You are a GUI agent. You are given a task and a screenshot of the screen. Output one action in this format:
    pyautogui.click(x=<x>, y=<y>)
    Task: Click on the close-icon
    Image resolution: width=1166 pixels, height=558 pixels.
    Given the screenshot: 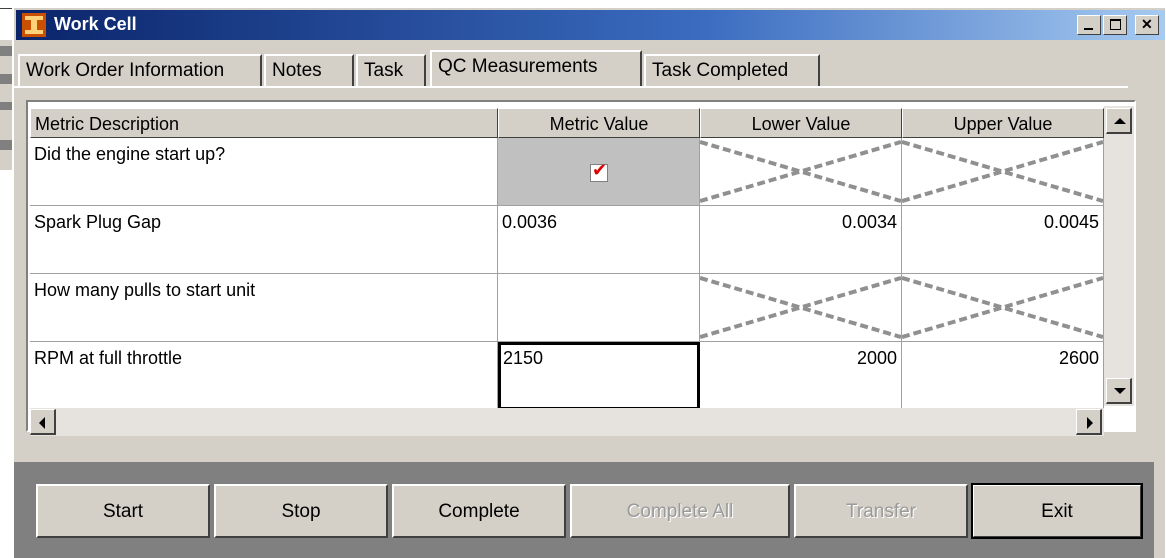 What is the action you would take?
    pyautogui.click(x=1147, y=25)
    